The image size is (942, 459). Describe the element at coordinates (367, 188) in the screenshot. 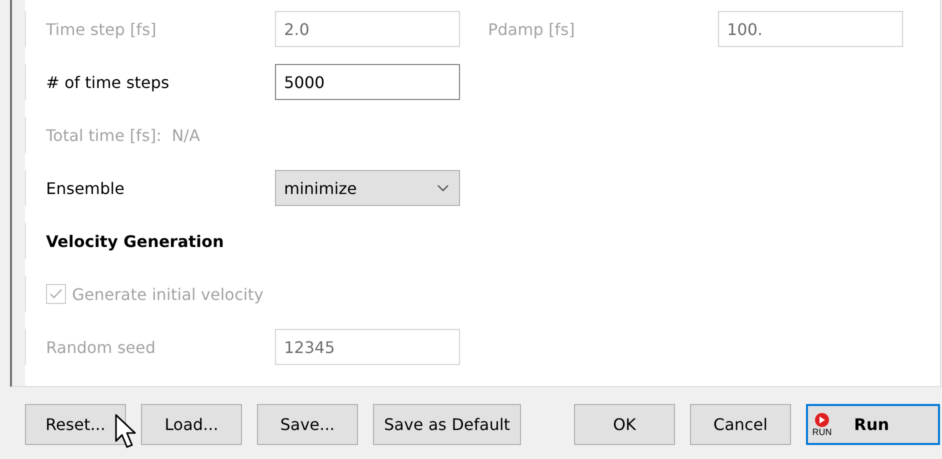

I see `ensemble-dropdown: minimize` at that location.